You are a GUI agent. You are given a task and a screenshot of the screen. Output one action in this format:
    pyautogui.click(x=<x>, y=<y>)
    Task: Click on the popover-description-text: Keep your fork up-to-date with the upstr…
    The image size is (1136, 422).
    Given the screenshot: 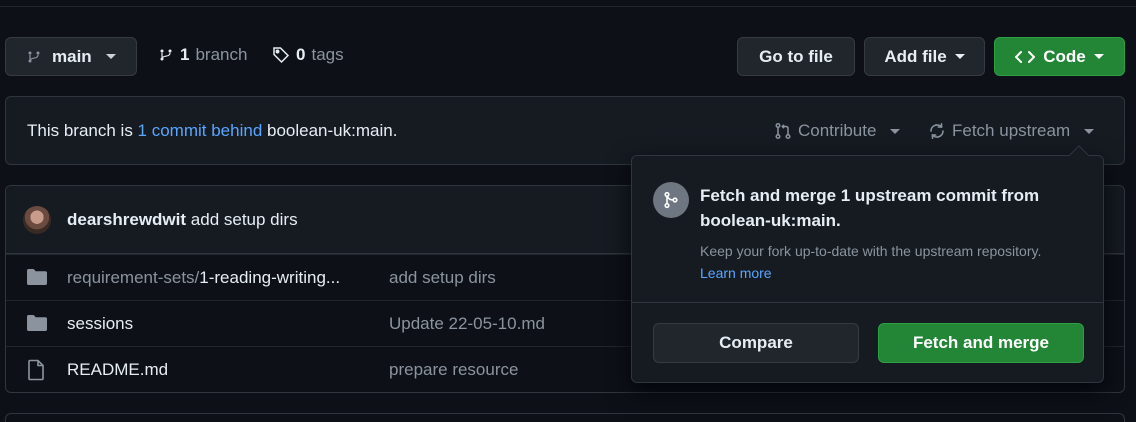 What is the action you would take?
    pyautogui.click(x=871, y=251)
    